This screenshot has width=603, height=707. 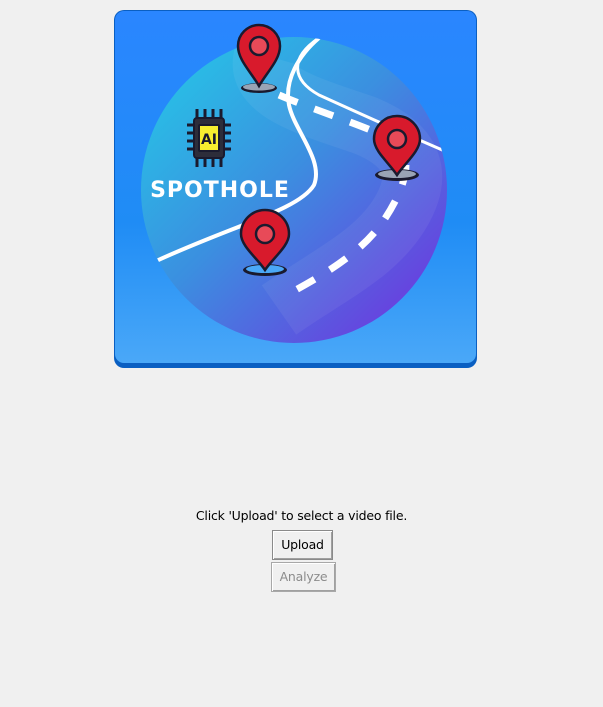 What do you see at coordinates (220, 190) in the screenshot?
I see `logo-text: SPOTHOLE` at bounding box center [220, 190].